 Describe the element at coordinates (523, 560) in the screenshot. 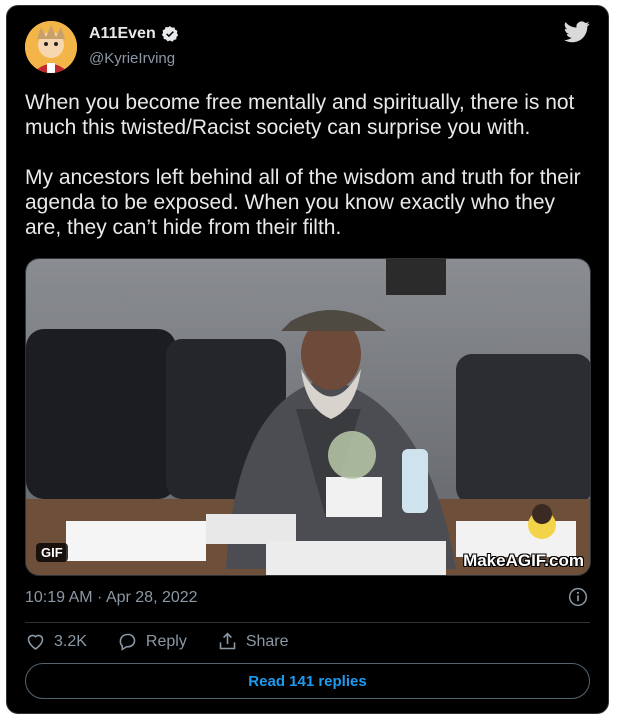

I see `watermark: MakeAGIF.com` at that location.